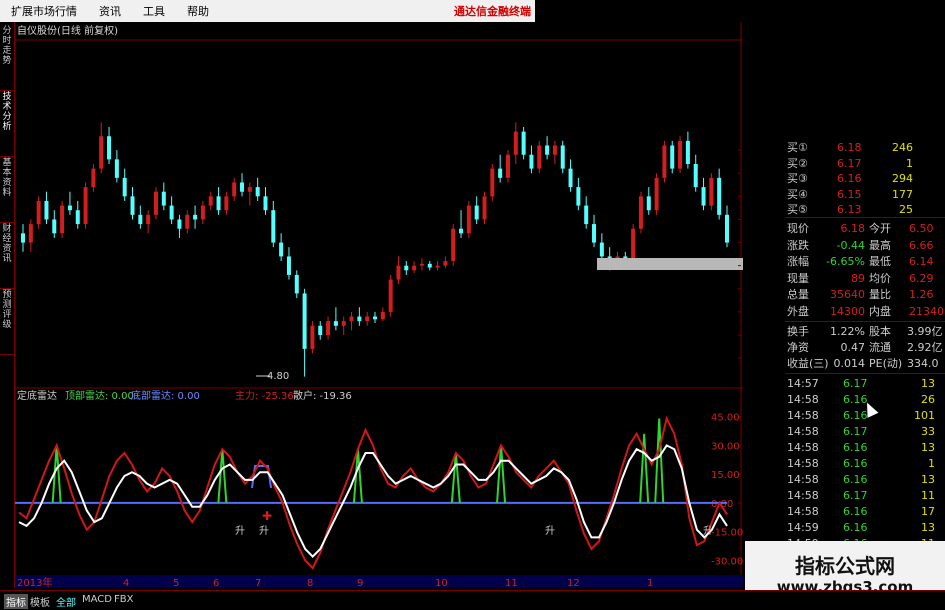 This screenshot has width=945, height=610. I want to click on bid-price: 6.18, so click(849, 147).